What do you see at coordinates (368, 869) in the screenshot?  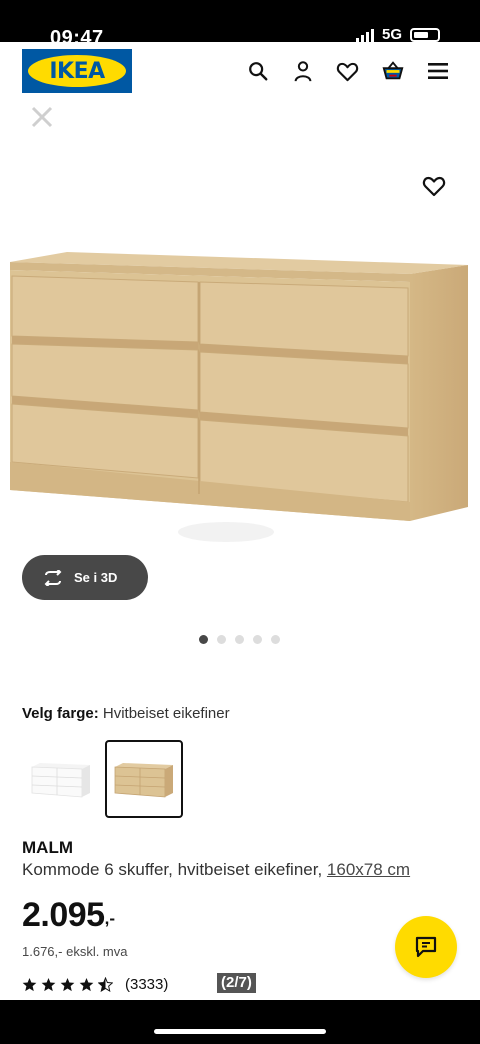 I see `product-size-link: 160x78 cm` at bounding box center [368, 869].